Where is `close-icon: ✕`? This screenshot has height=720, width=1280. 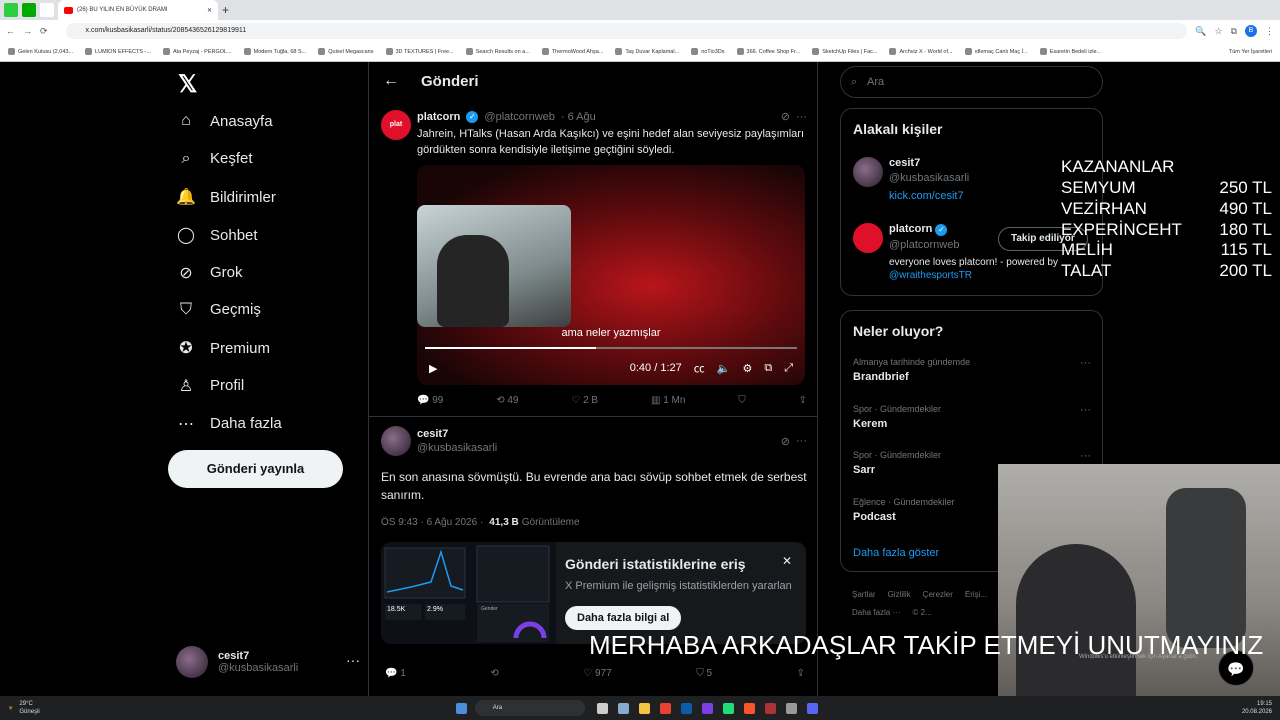
close-icon: ✕ is located at coordinates (787, 561).